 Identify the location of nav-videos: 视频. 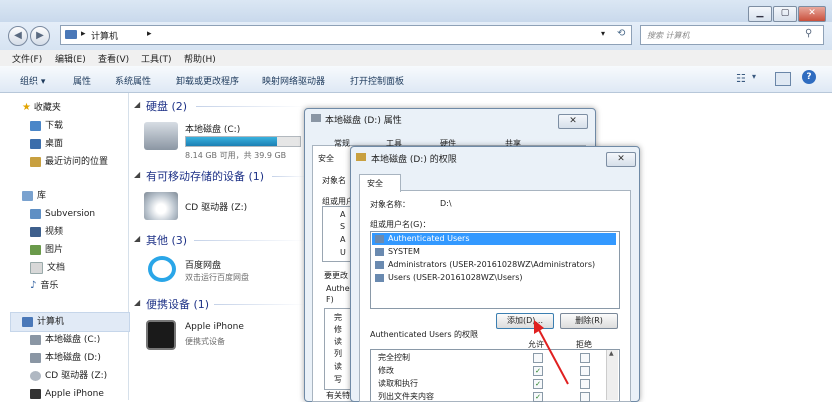
(64, 232).